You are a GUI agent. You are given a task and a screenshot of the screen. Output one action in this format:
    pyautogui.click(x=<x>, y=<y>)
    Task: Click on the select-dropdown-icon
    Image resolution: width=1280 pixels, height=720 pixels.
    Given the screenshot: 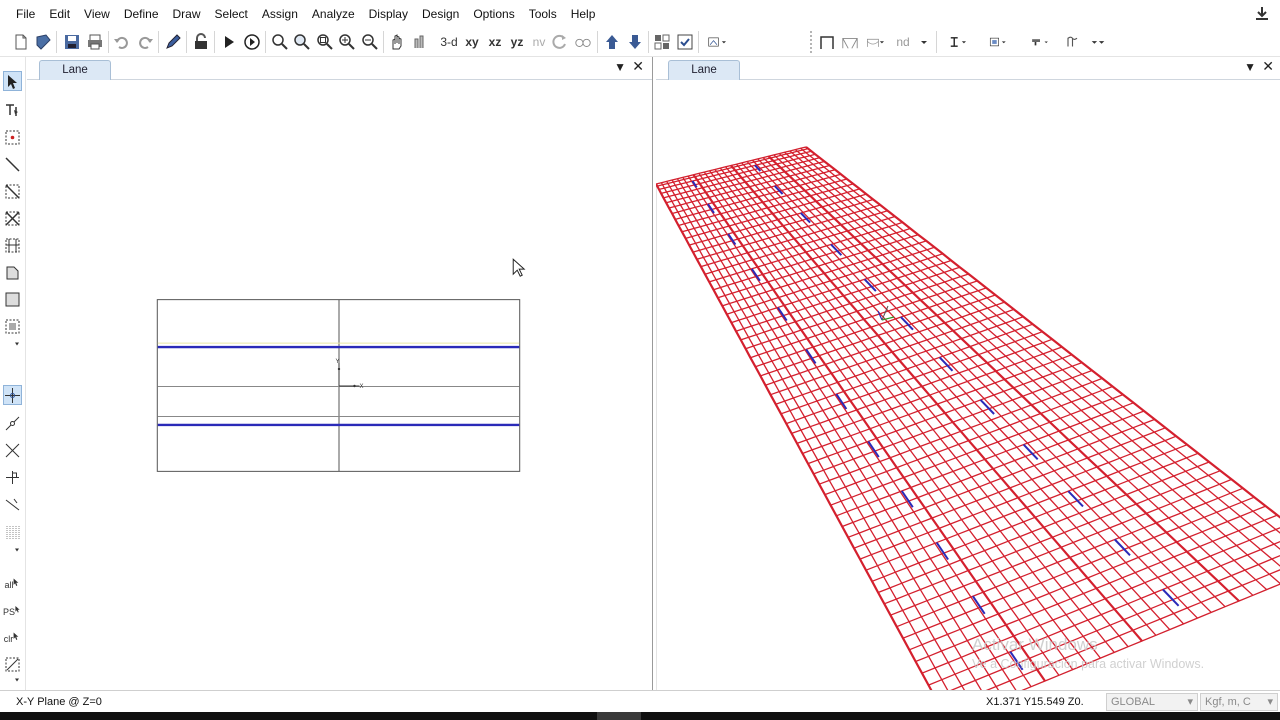 What is the action you would take?
    pyautogui.click(x=12, y=680)
    